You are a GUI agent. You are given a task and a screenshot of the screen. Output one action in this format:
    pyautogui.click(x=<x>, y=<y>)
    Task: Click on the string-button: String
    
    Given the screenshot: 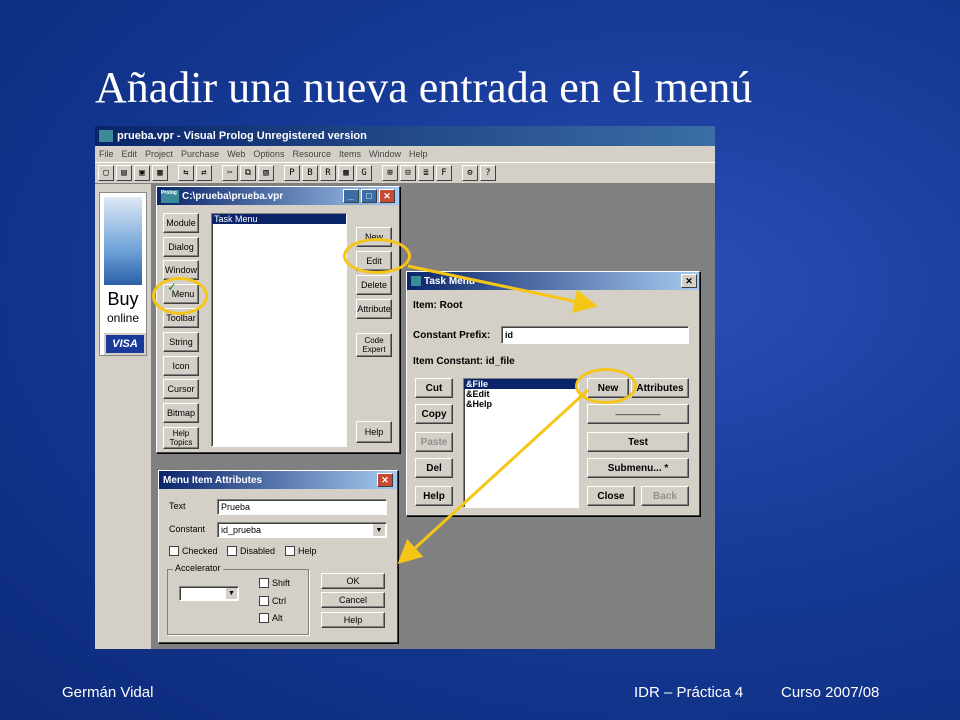 What is the action you would take?
    pyautogui.click(x=181, y=342)
    